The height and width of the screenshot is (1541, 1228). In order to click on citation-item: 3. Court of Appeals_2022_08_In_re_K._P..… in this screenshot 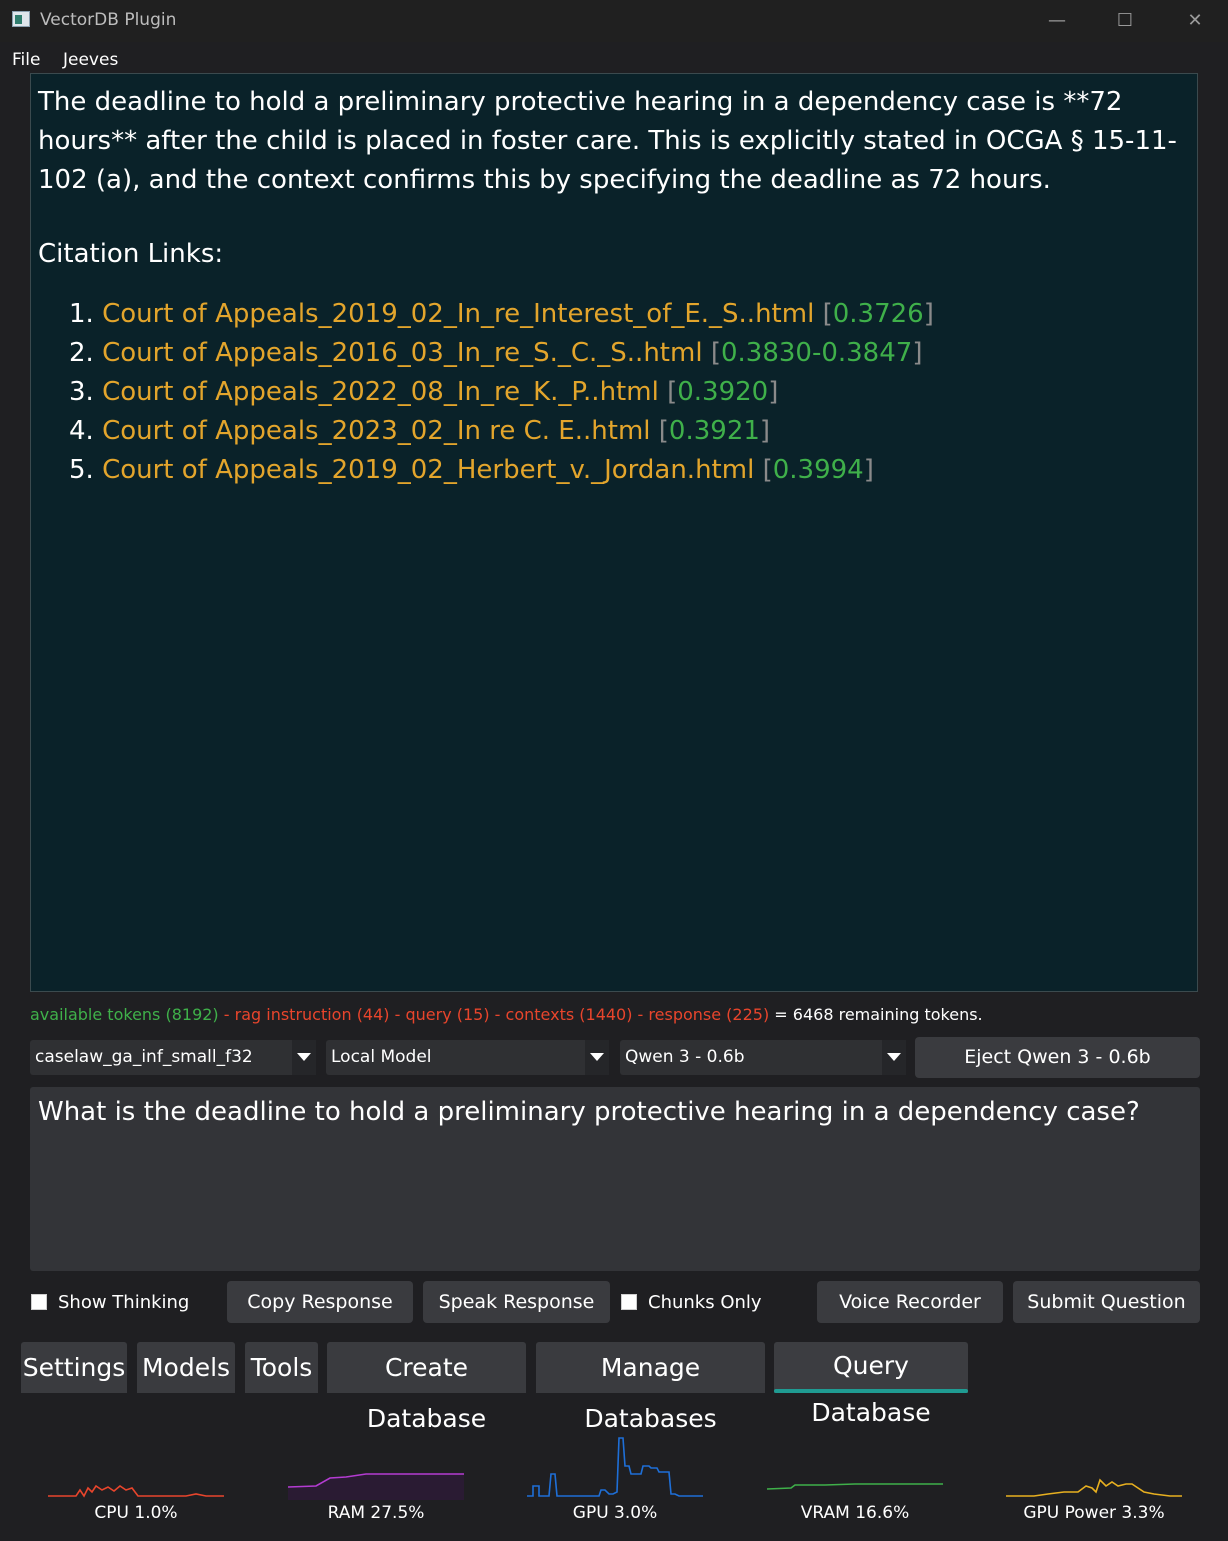, I will do `click(424, 392)`.